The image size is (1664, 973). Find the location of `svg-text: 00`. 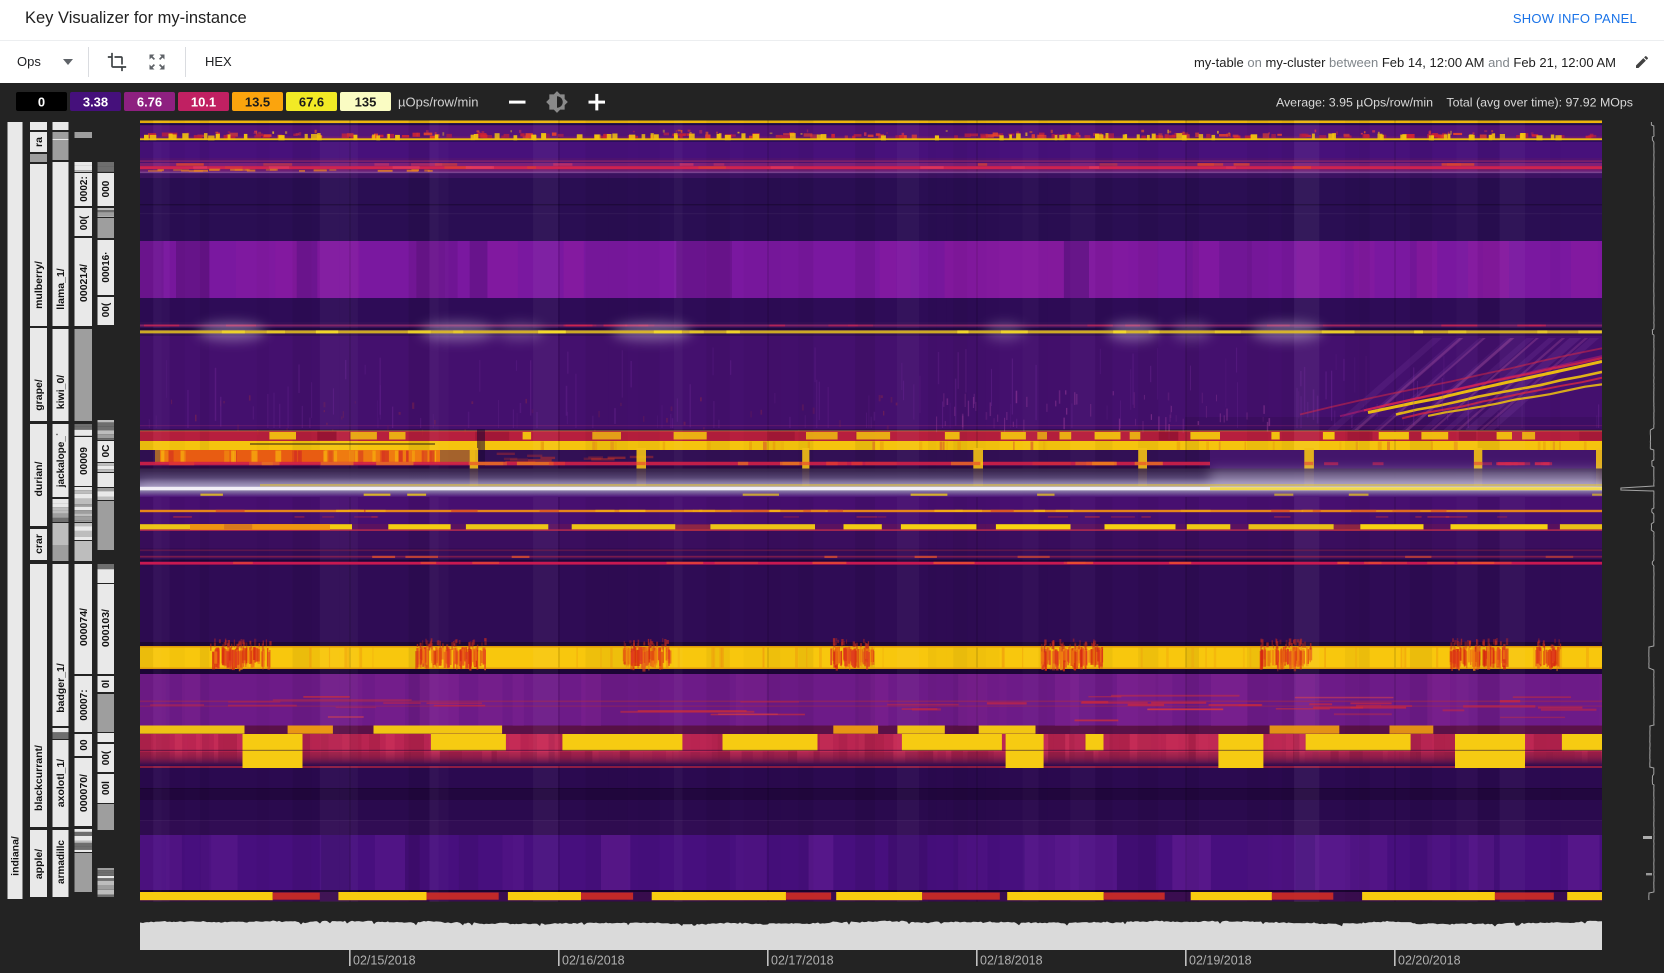

svg-text: 00 is located at coordinates (84, 745).